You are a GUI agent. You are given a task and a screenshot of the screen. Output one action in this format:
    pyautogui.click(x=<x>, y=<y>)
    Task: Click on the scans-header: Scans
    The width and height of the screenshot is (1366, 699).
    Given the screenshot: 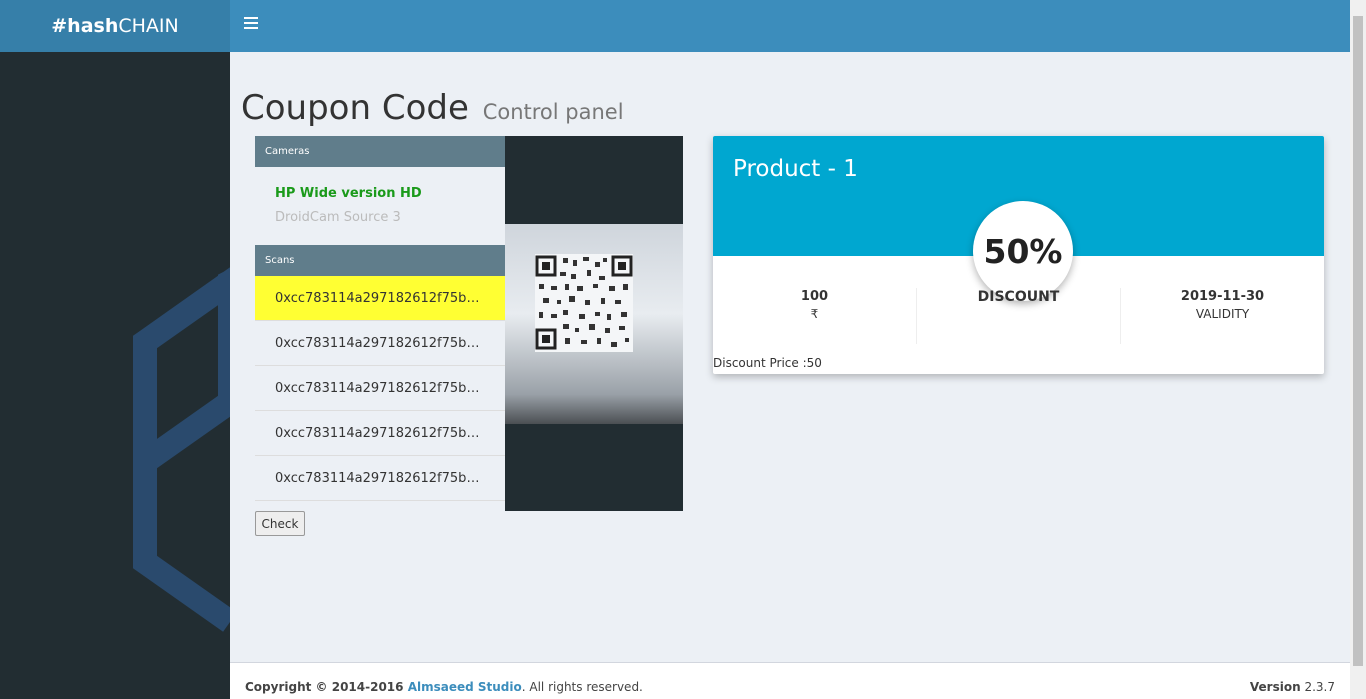 What is the action you would take?
    pyautogui.click(x=380, y=260)
    